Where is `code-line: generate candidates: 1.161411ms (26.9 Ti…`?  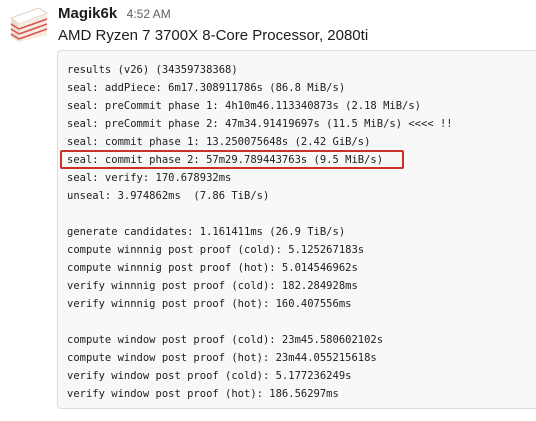
code-line: generate candidates: 1.161411ms (26.9 Ti… is located at coordinates (206, 232).